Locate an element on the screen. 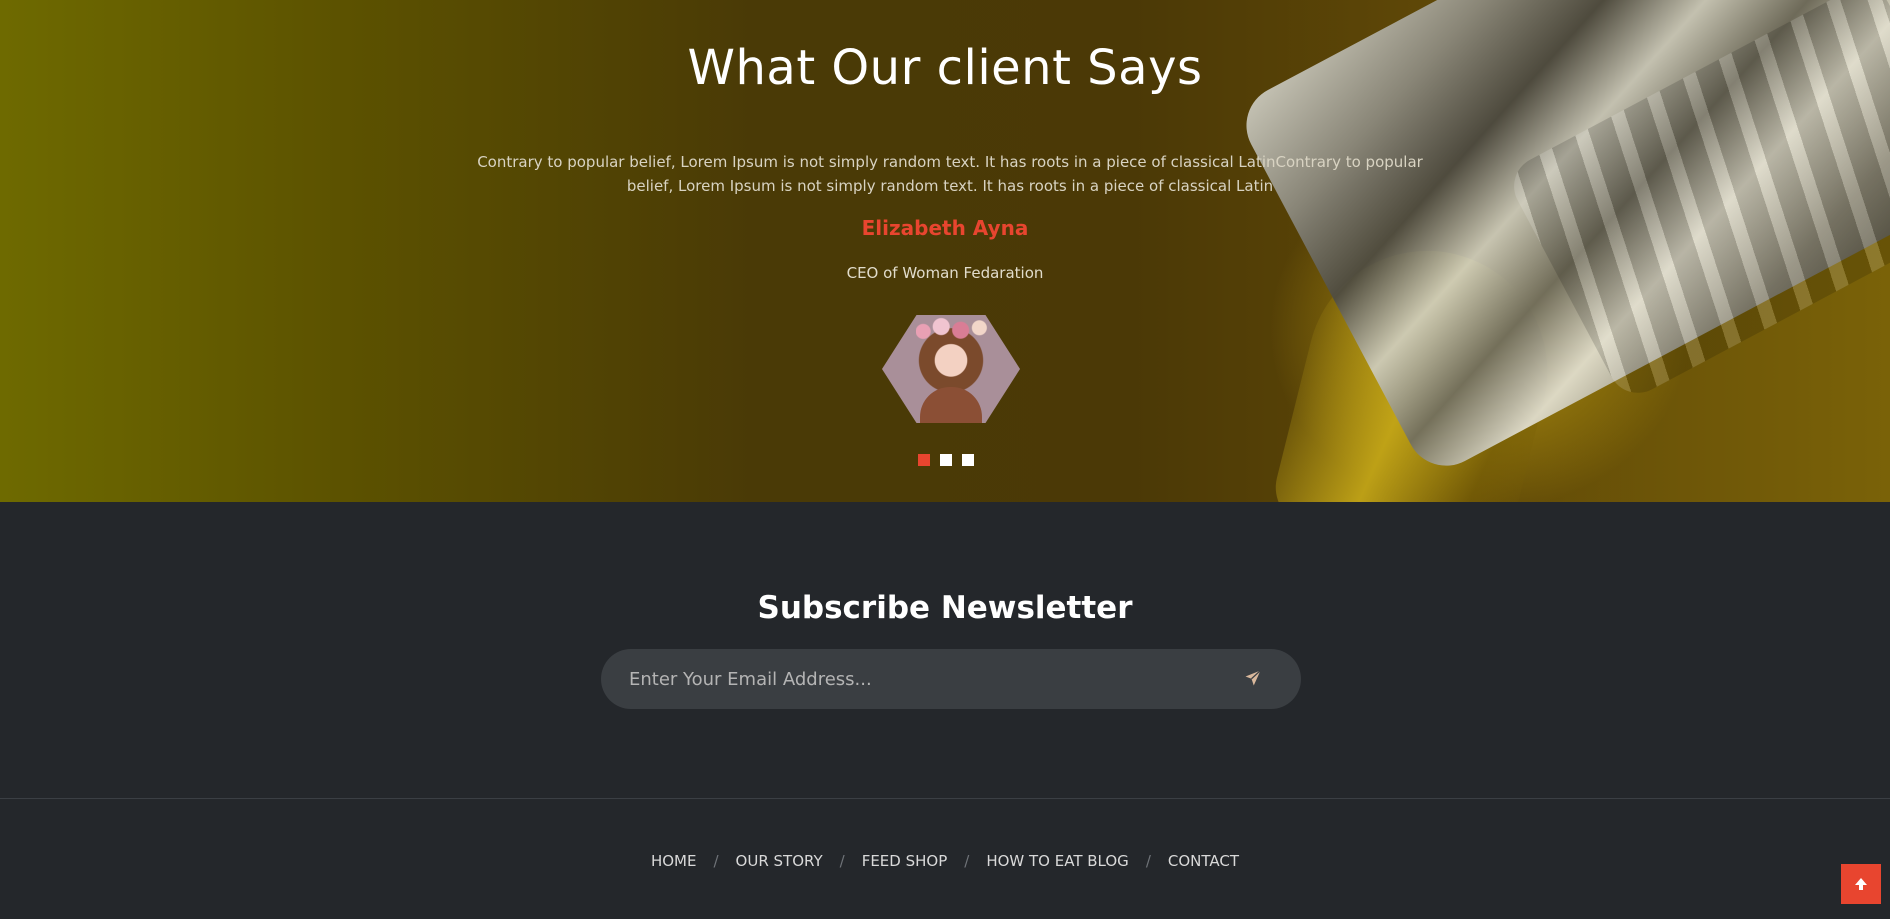  paper-plane-icon is located at coordinates (1253, 677).